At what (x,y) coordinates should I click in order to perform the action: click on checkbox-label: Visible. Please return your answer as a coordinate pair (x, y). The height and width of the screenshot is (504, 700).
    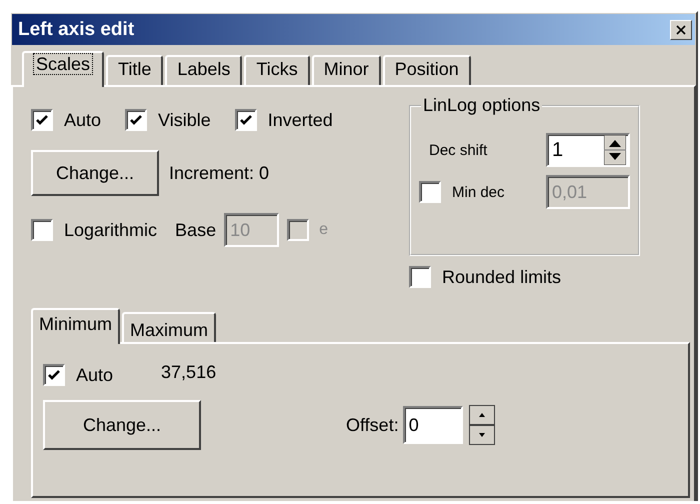
    Looking at the image, I should click on (184, 120).